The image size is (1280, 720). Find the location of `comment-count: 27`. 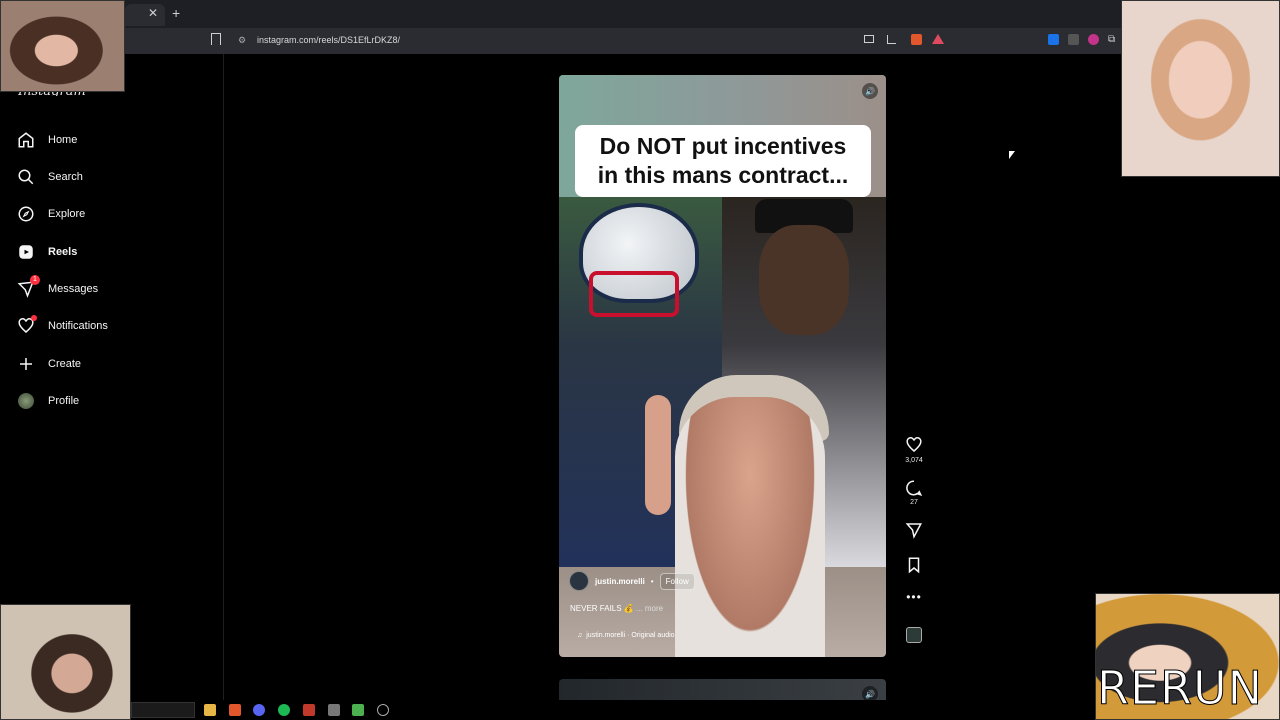

comment-count: 27 is located at coordinates (914, 502).